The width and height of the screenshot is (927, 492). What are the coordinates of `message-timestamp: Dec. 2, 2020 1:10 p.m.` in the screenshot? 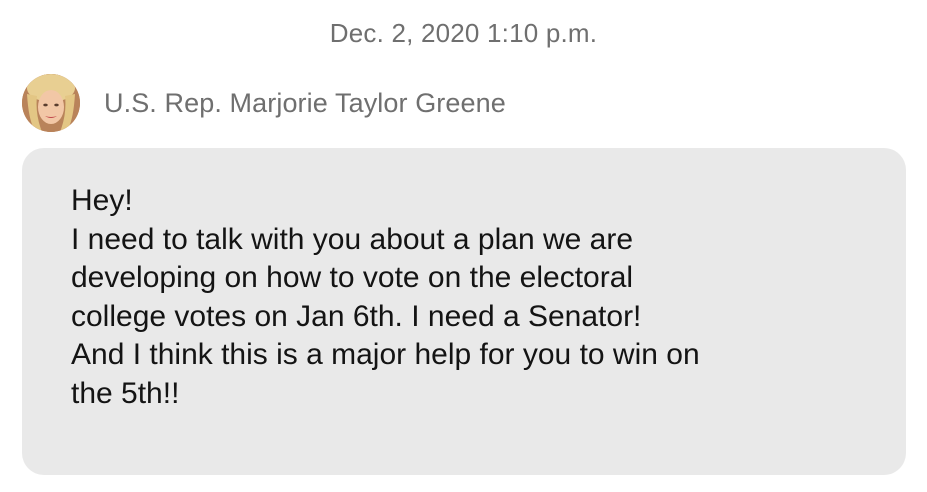 It's located at (463, 33).